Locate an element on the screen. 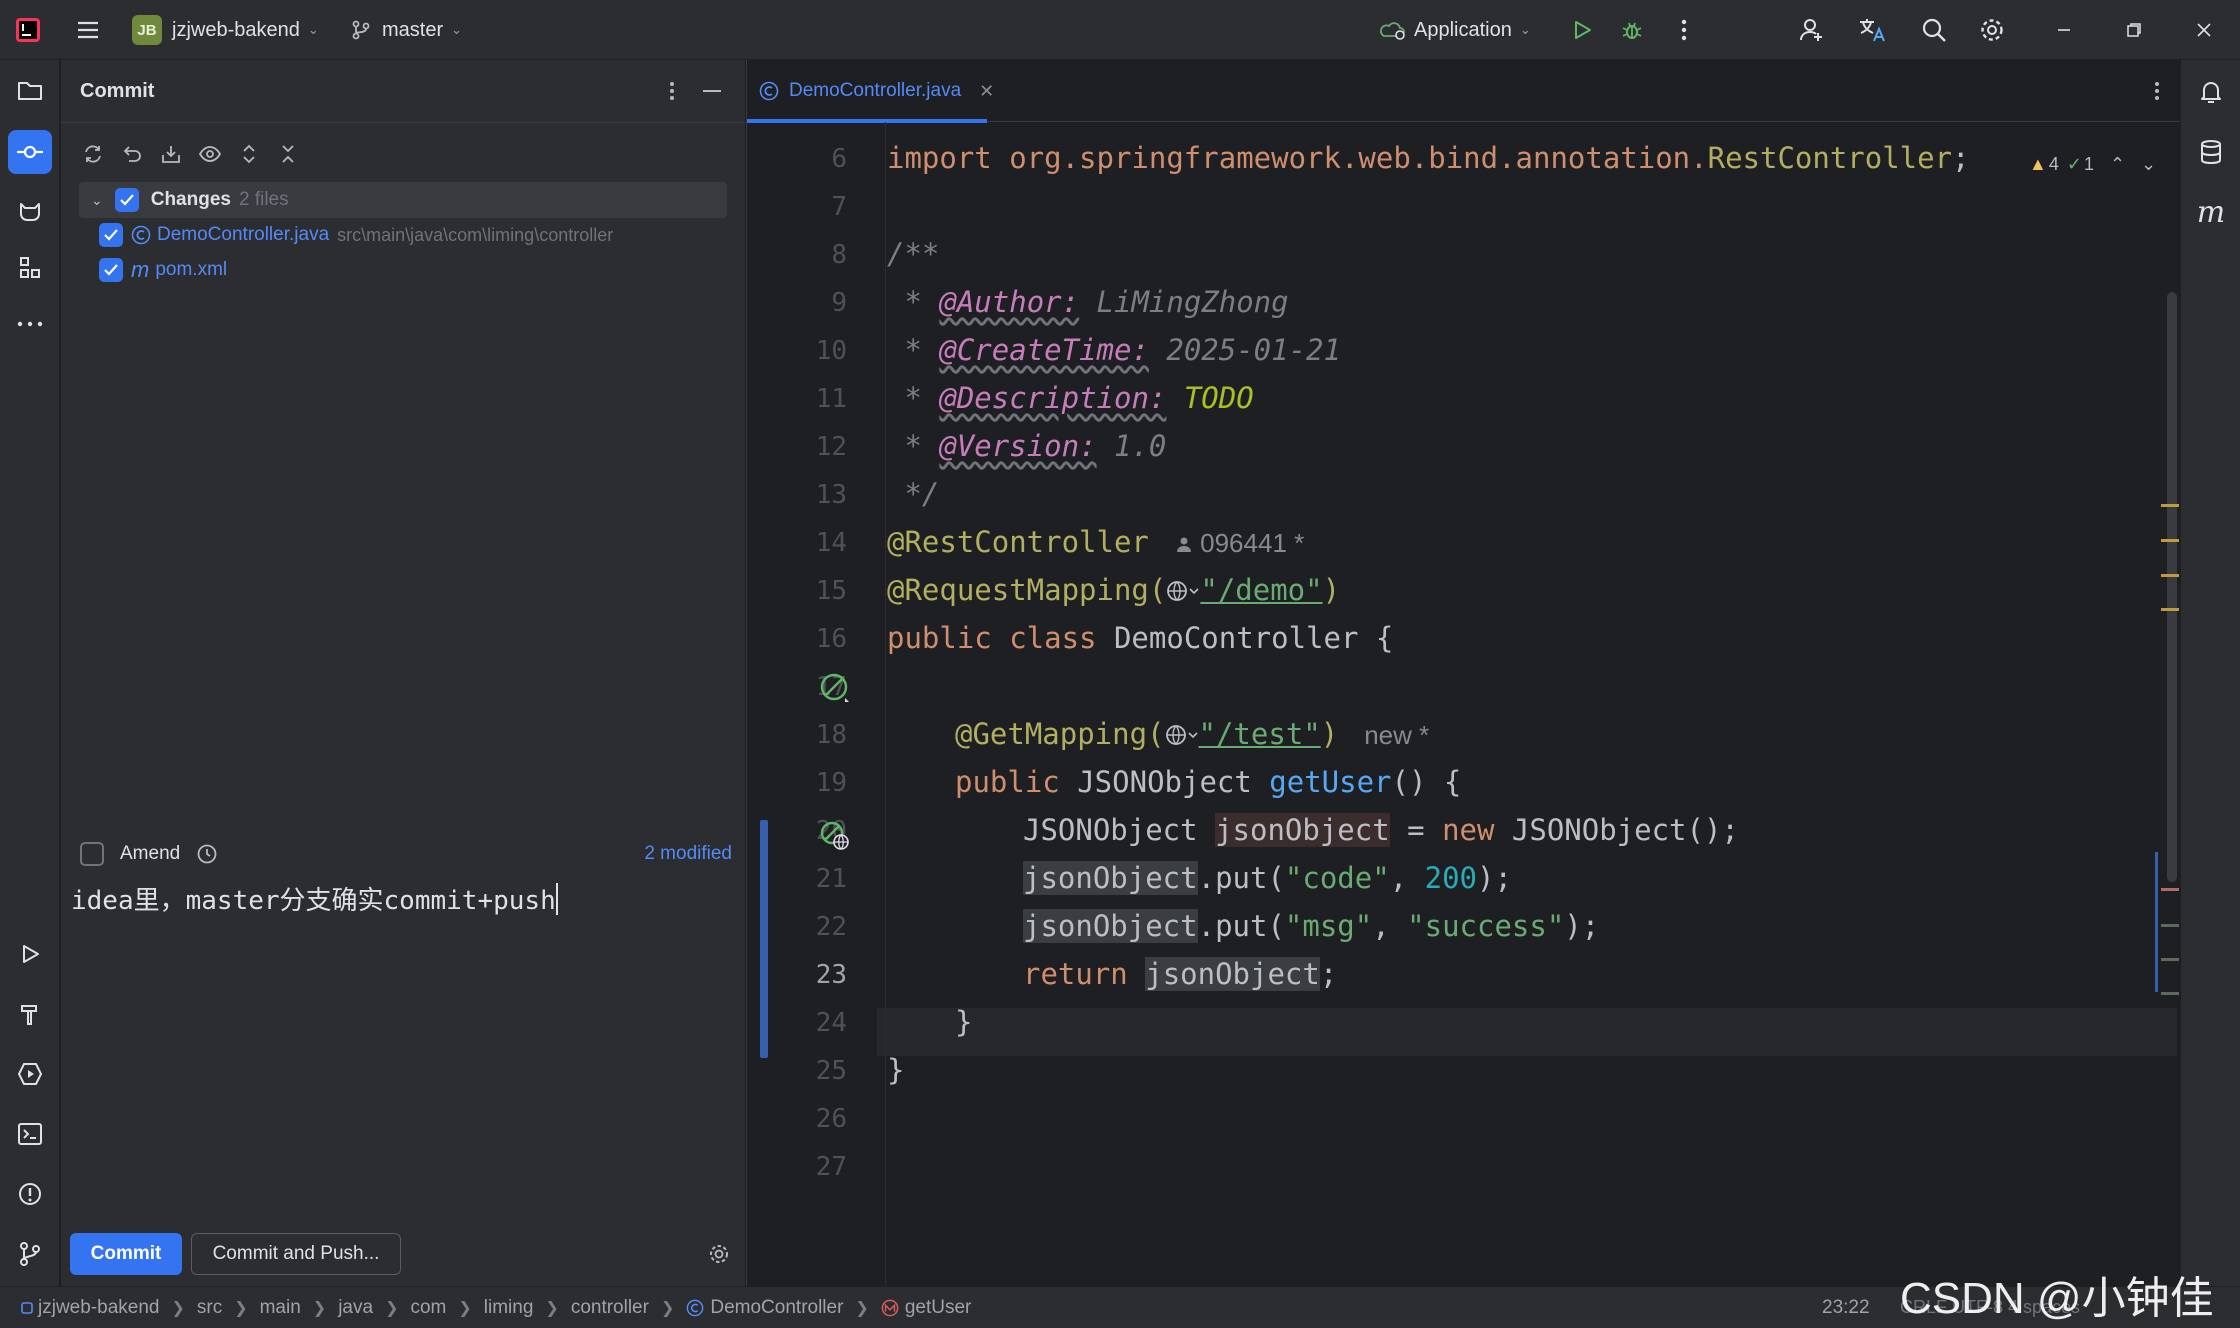  breadcrumb-item: main is located at coordinates (280, 1308).